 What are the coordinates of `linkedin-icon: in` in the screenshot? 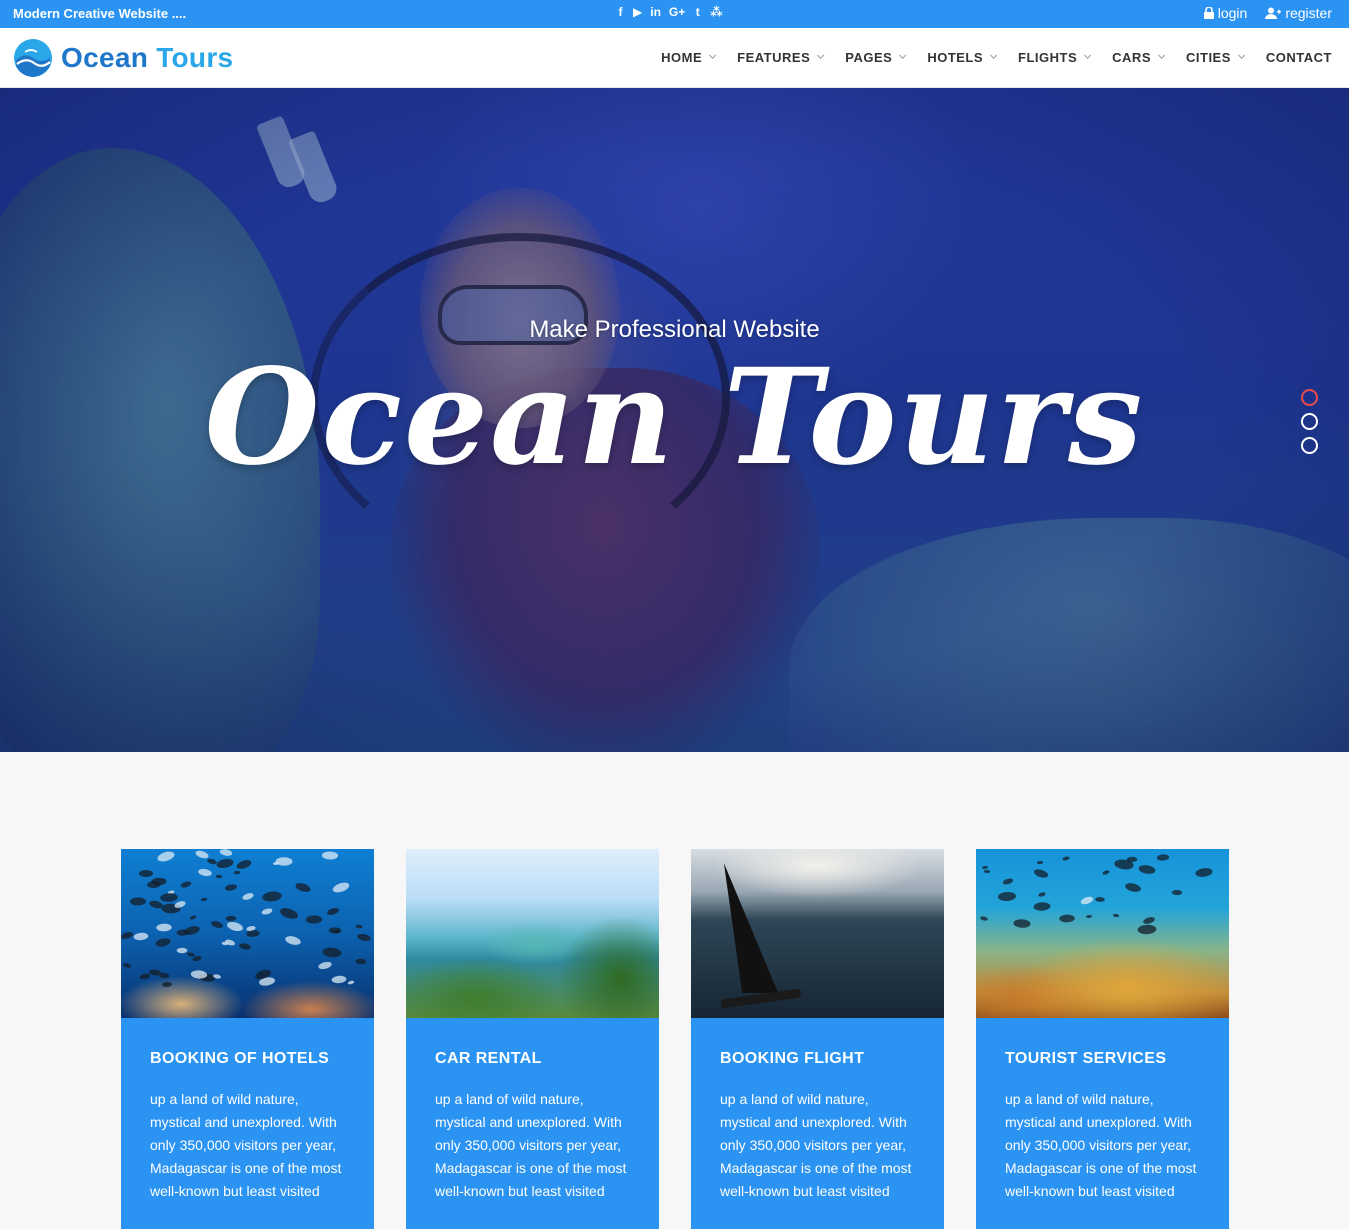 It's located at (655, 12).